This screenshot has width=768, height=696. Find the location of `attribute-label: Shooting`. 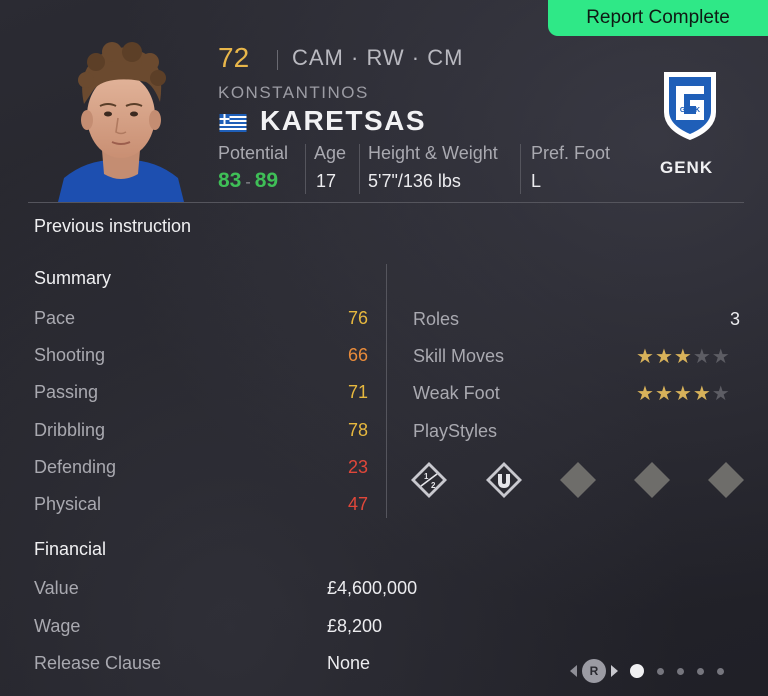

attribute-label: Shooting is located at coordinates (70, 355).